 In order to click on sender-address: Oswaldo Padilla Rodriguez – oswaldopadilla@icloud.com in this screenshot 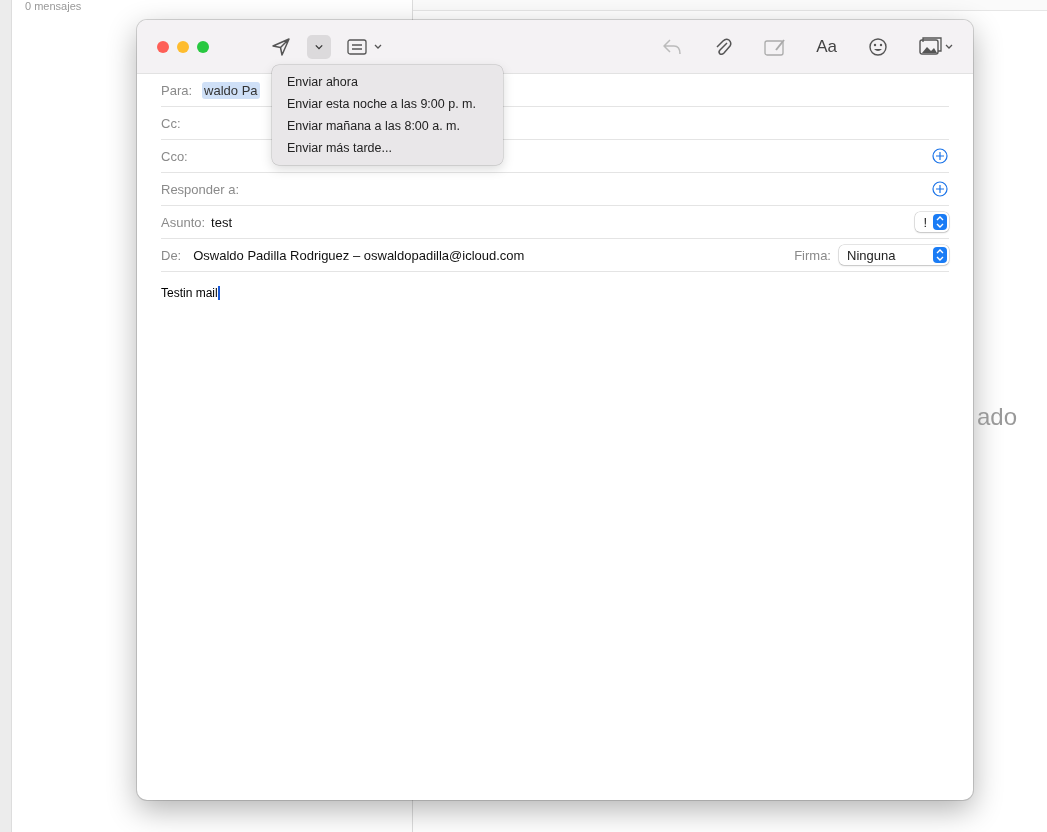, I will do `click(359, 255)`.